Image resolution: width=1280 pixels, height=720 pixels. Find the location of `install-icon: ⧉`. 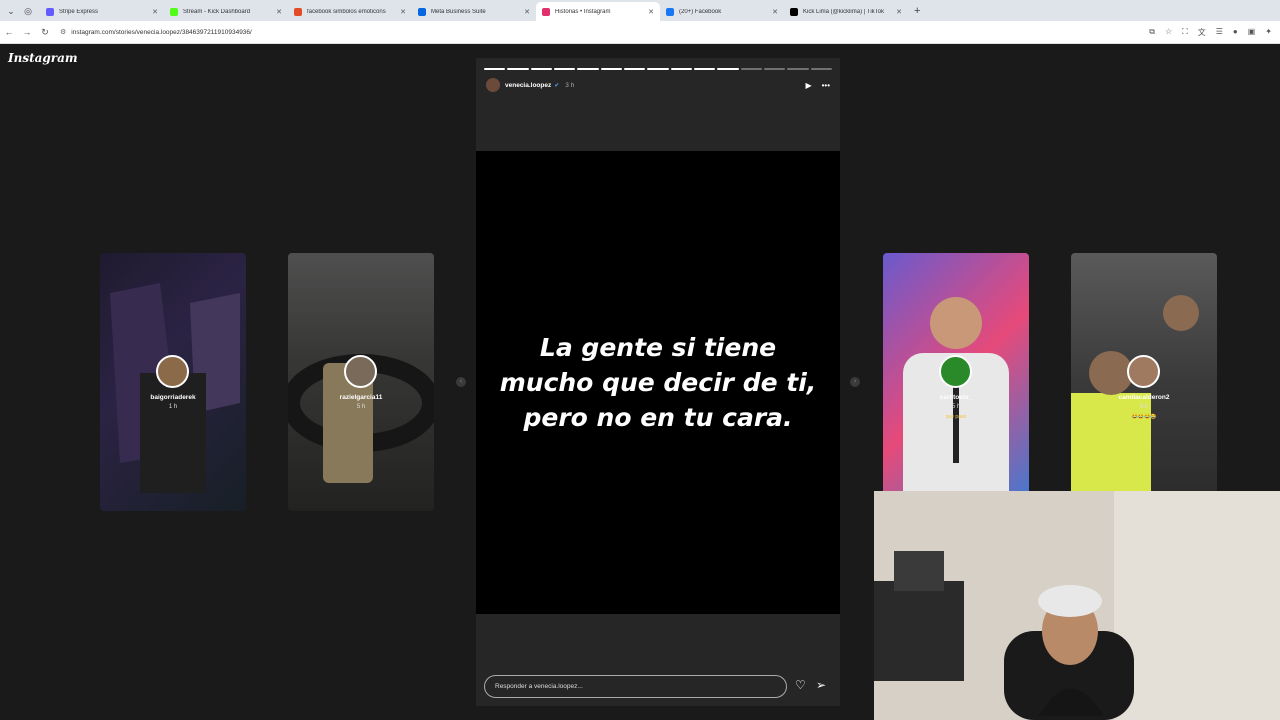

install-icon: ⧉ is located at coordinates (1152, 32).